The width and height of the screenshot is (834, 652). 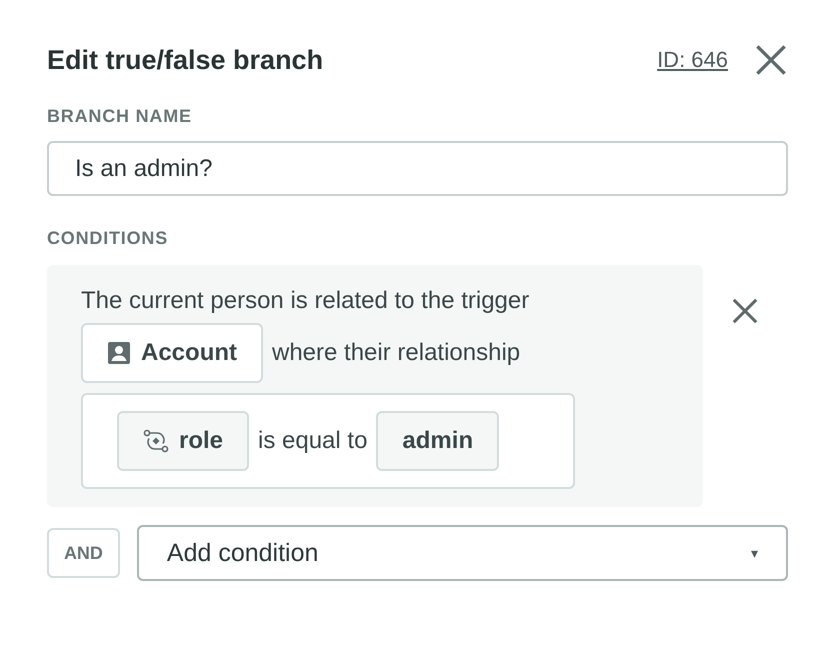 I want to click on and-label: AND, so click(x=83, y=553).